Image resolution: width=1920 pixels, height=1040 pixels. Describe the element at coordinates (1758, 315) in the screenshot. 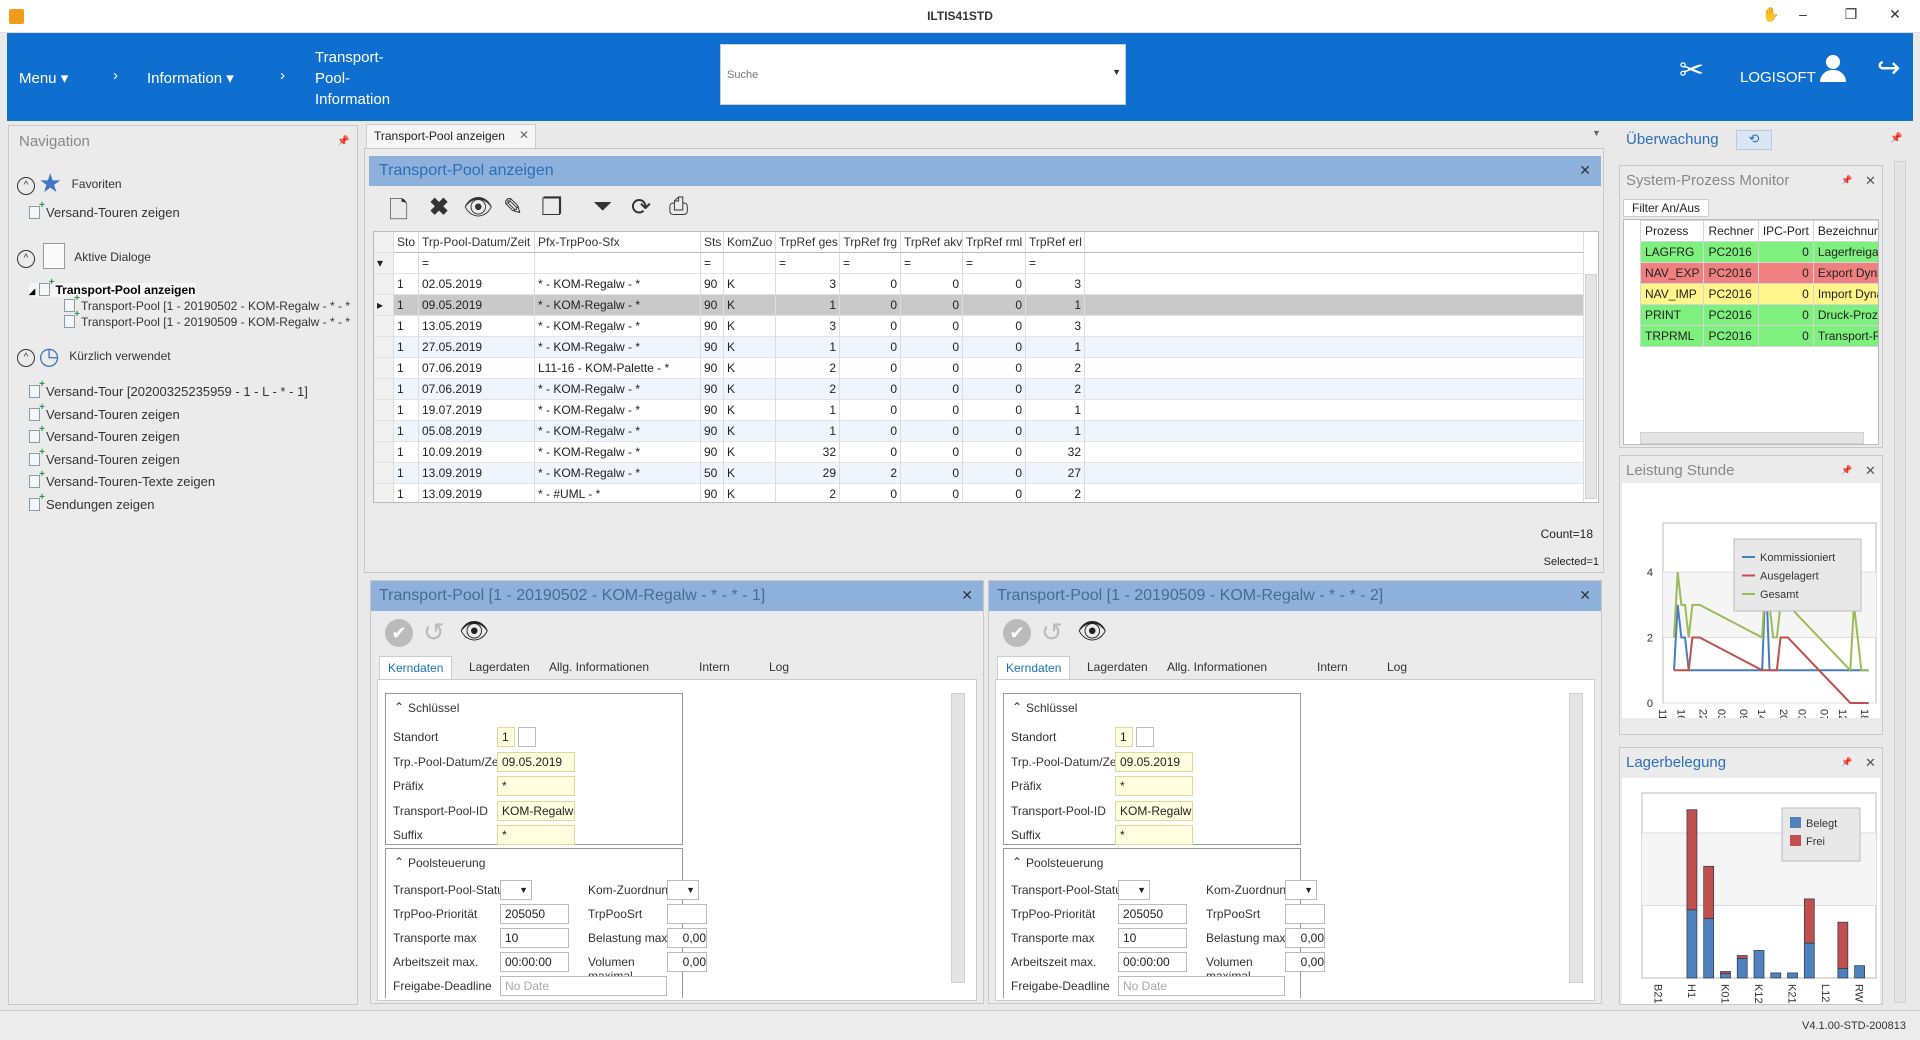

I see `process-row: PRINTPC20160Druck-Prozes` at that location.